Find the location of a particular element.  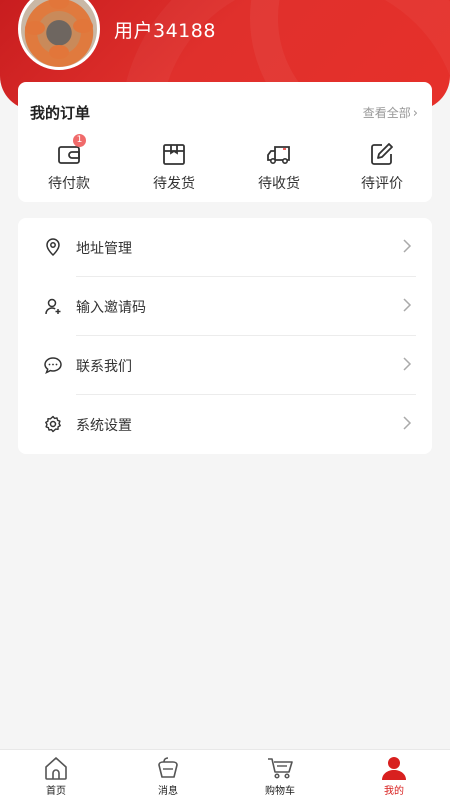

view-all-orders-link: 查看全部 › is located at coordinates (390, 112).